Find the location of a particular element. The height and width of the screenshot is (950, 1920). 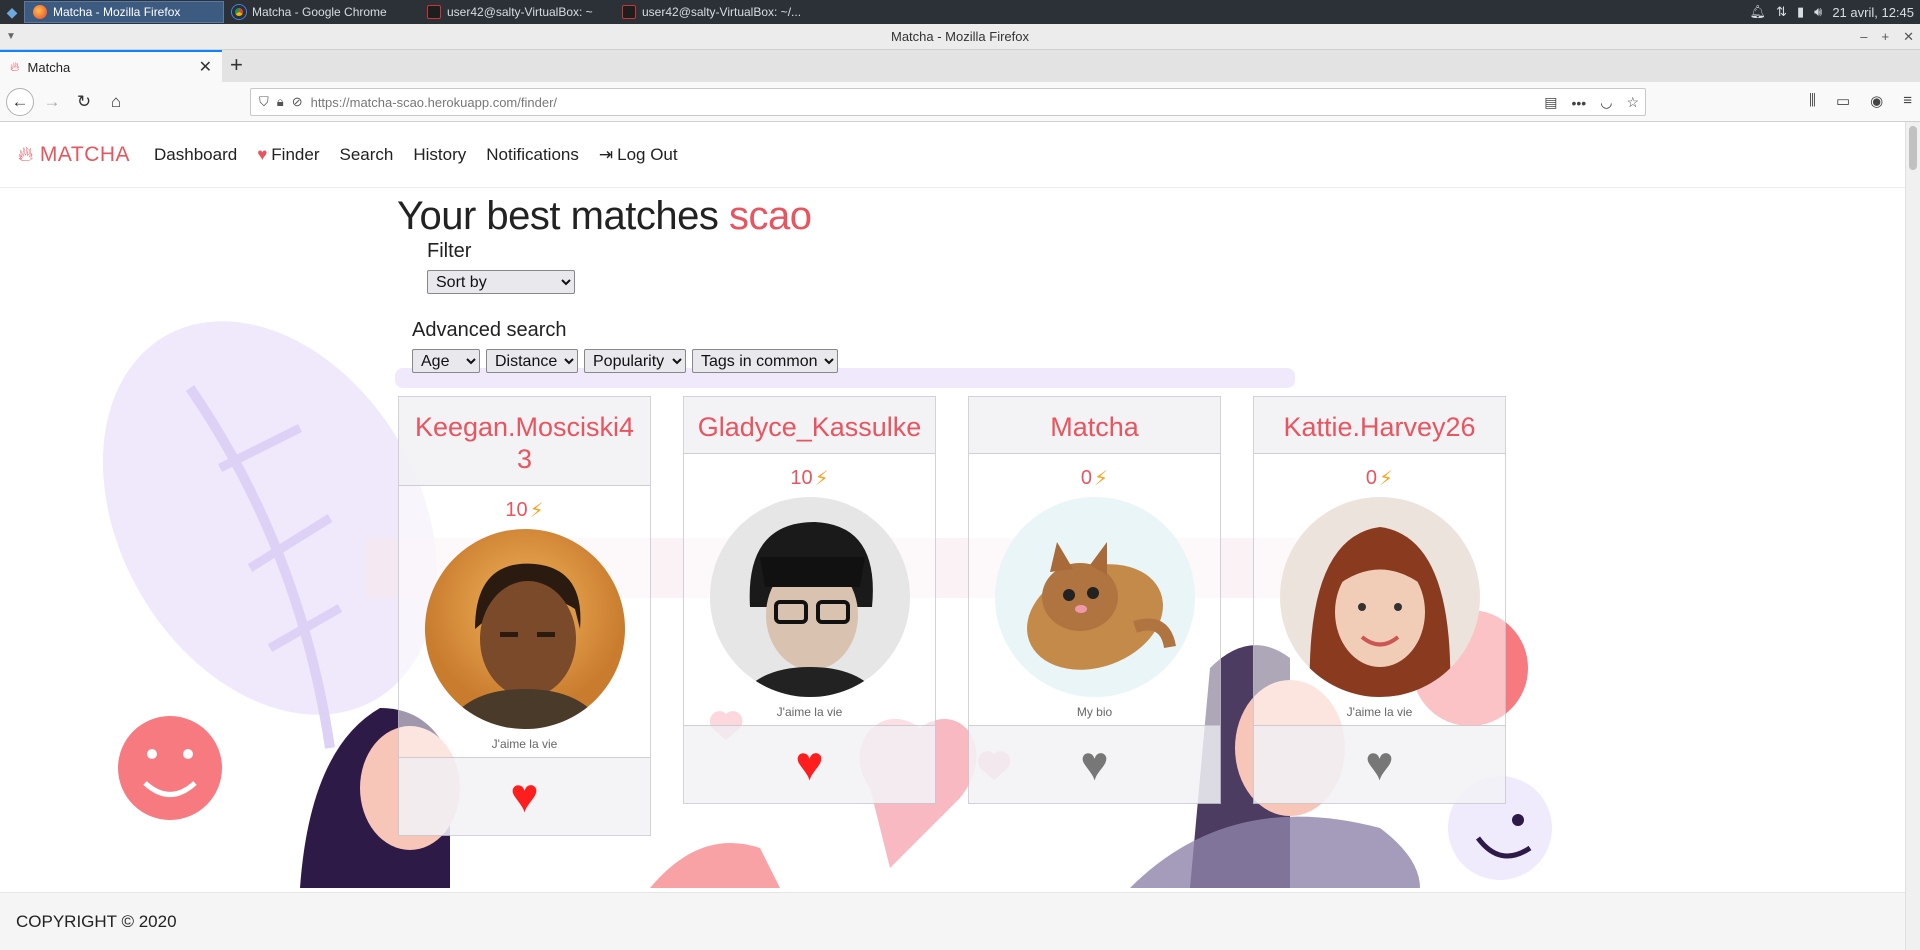

nav-search: Search is located at coordinates (366, 155).